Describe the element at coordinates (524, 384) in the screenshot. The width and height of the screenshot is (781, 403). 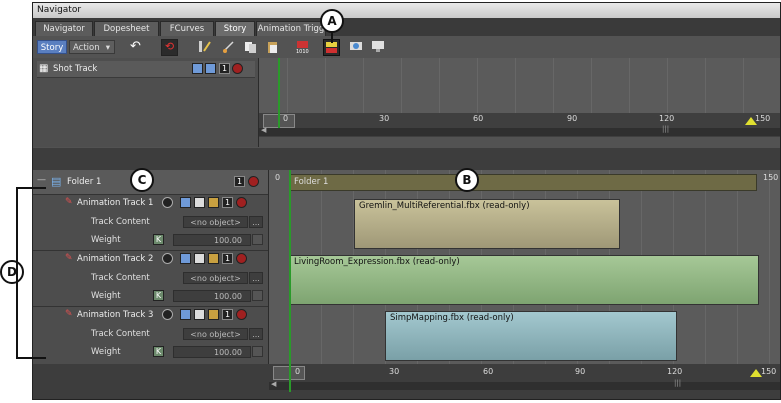
I see `lower-scrollbar: ◀ |||` at that location.